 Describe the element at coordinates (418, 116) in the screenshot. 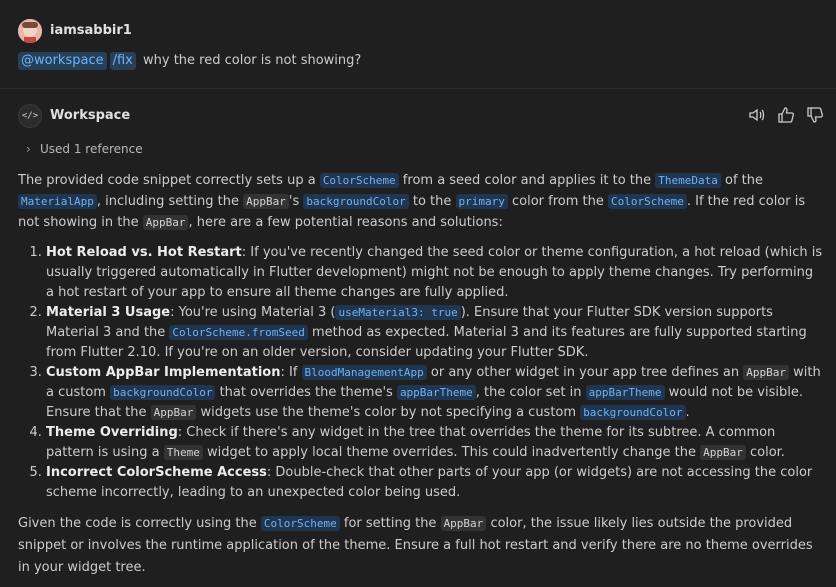

I see `response-header: </> Workspace` at that location.